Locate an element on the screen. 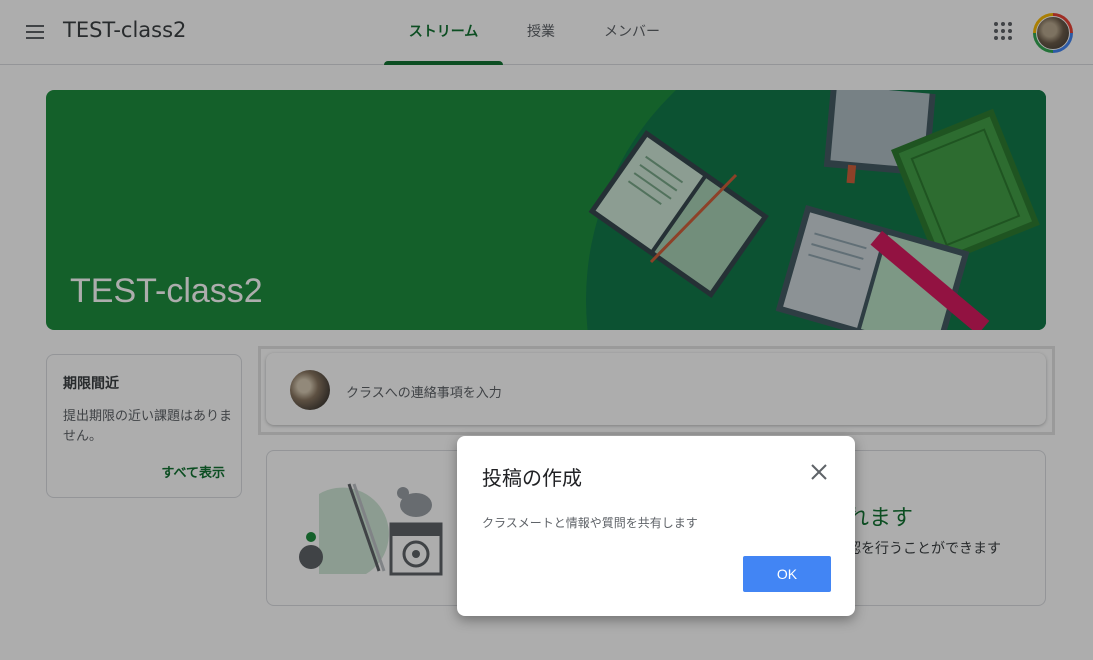  create-post-dialog: 投稿の作成 クラスメートと情報や質問を共有します OK is located at coordinates (656, 526).